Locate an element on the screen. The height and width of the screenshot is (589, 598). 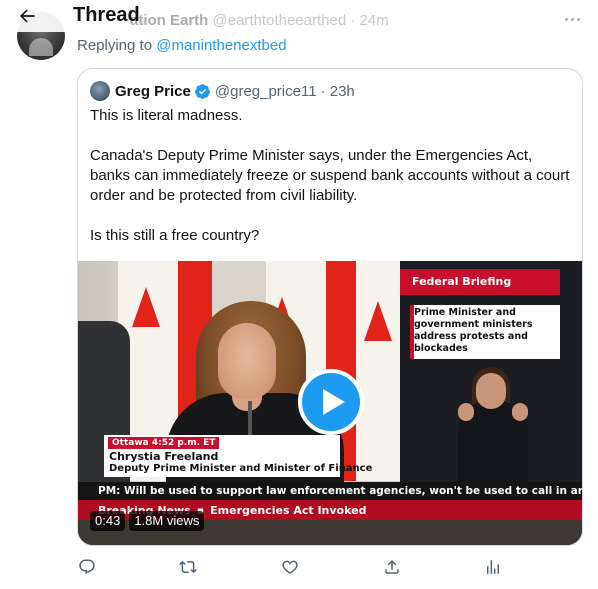
location-time-tag: Ottawa 4:52 p.m. ET is located at coordinates (164, 443).